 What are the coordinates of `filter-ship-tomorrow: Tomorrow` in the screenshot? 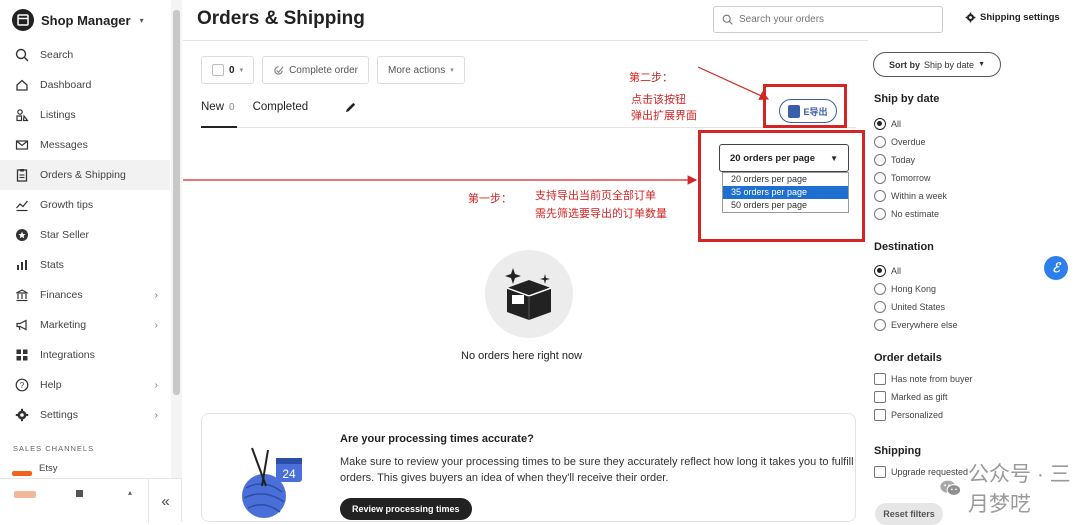 It's located at (902, 178).